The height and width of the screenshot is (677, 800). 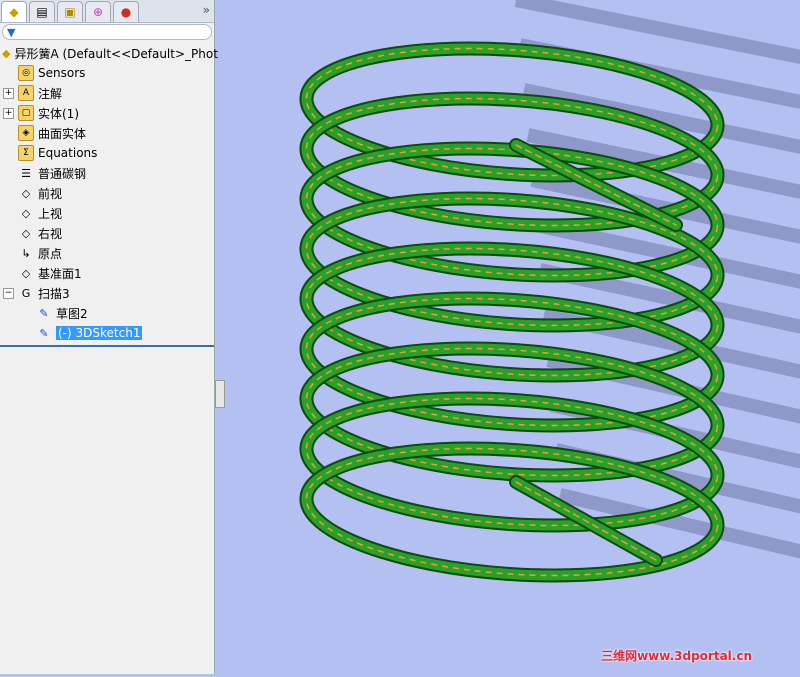 I want to click on tree-item: ✎ (-) 3DSketch1, so click(x=107, y=333).